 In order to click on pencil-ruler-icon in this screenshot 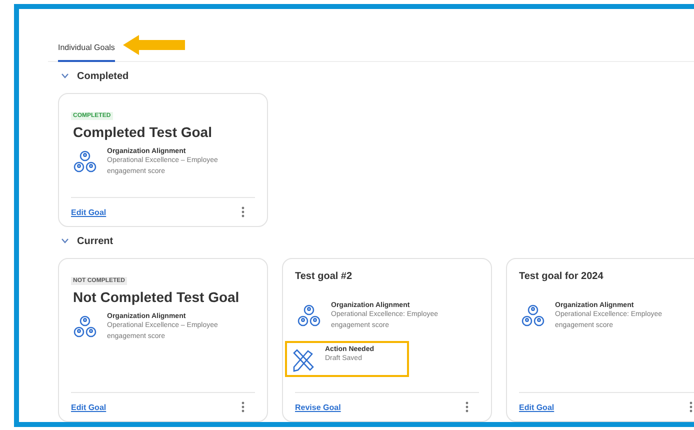, I will do `click(303, 360)`.